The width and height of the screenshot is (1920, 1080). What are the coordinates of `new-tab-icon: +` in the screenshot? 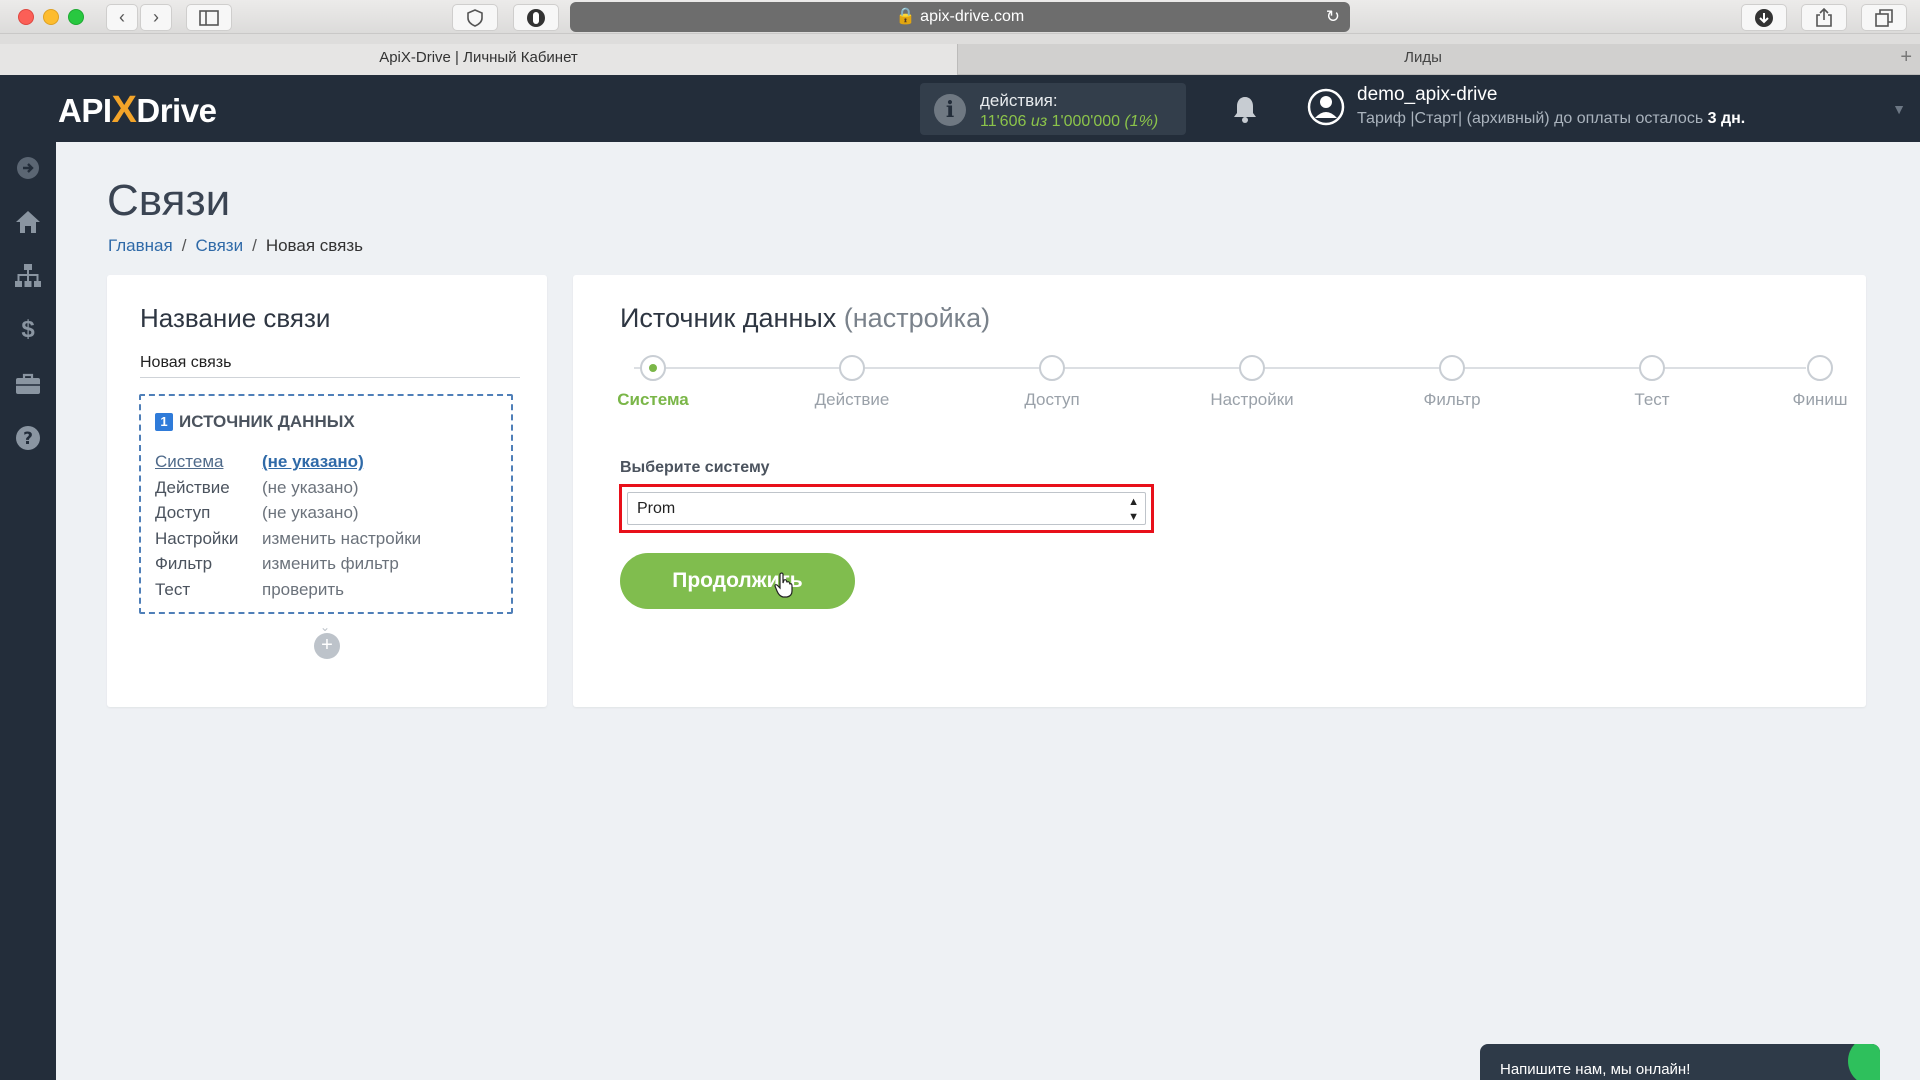 It's located at (1906, 57).